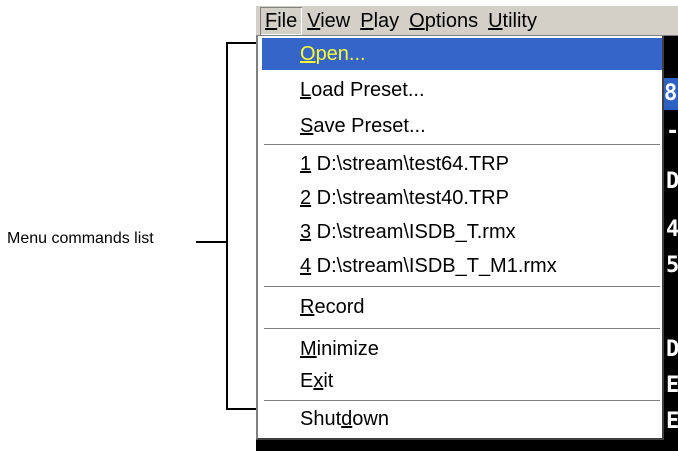  I want to click on menu-item-record-mnemonic: R, so click(307, 307).